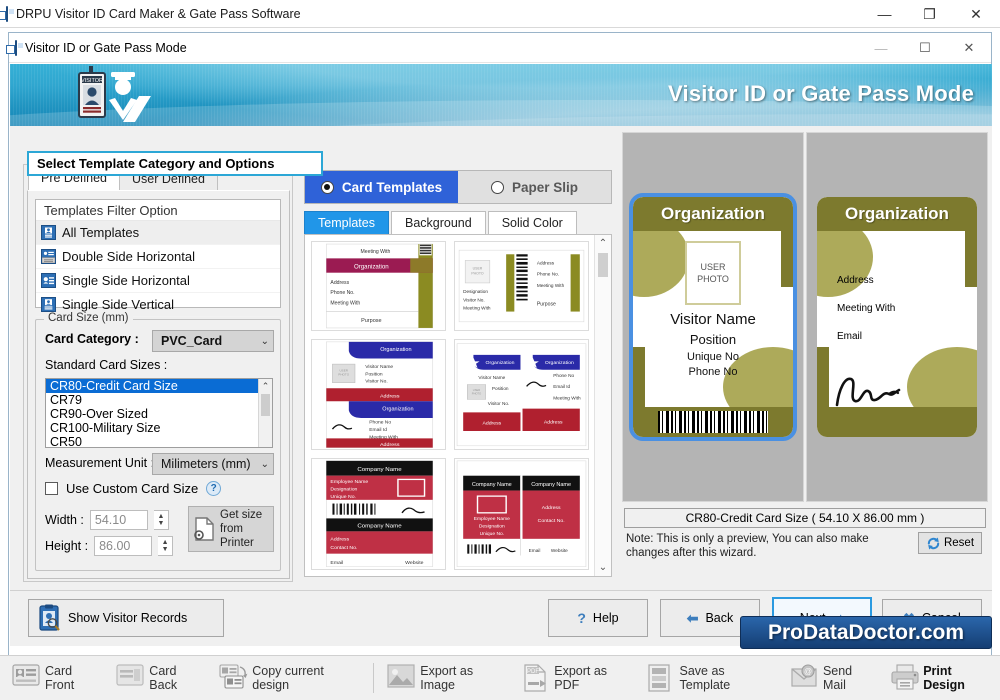 The height and width of the screenshot is (700, 1000). I want to click on toolbar-export-as-image: Export as Image, so click(447, 678).